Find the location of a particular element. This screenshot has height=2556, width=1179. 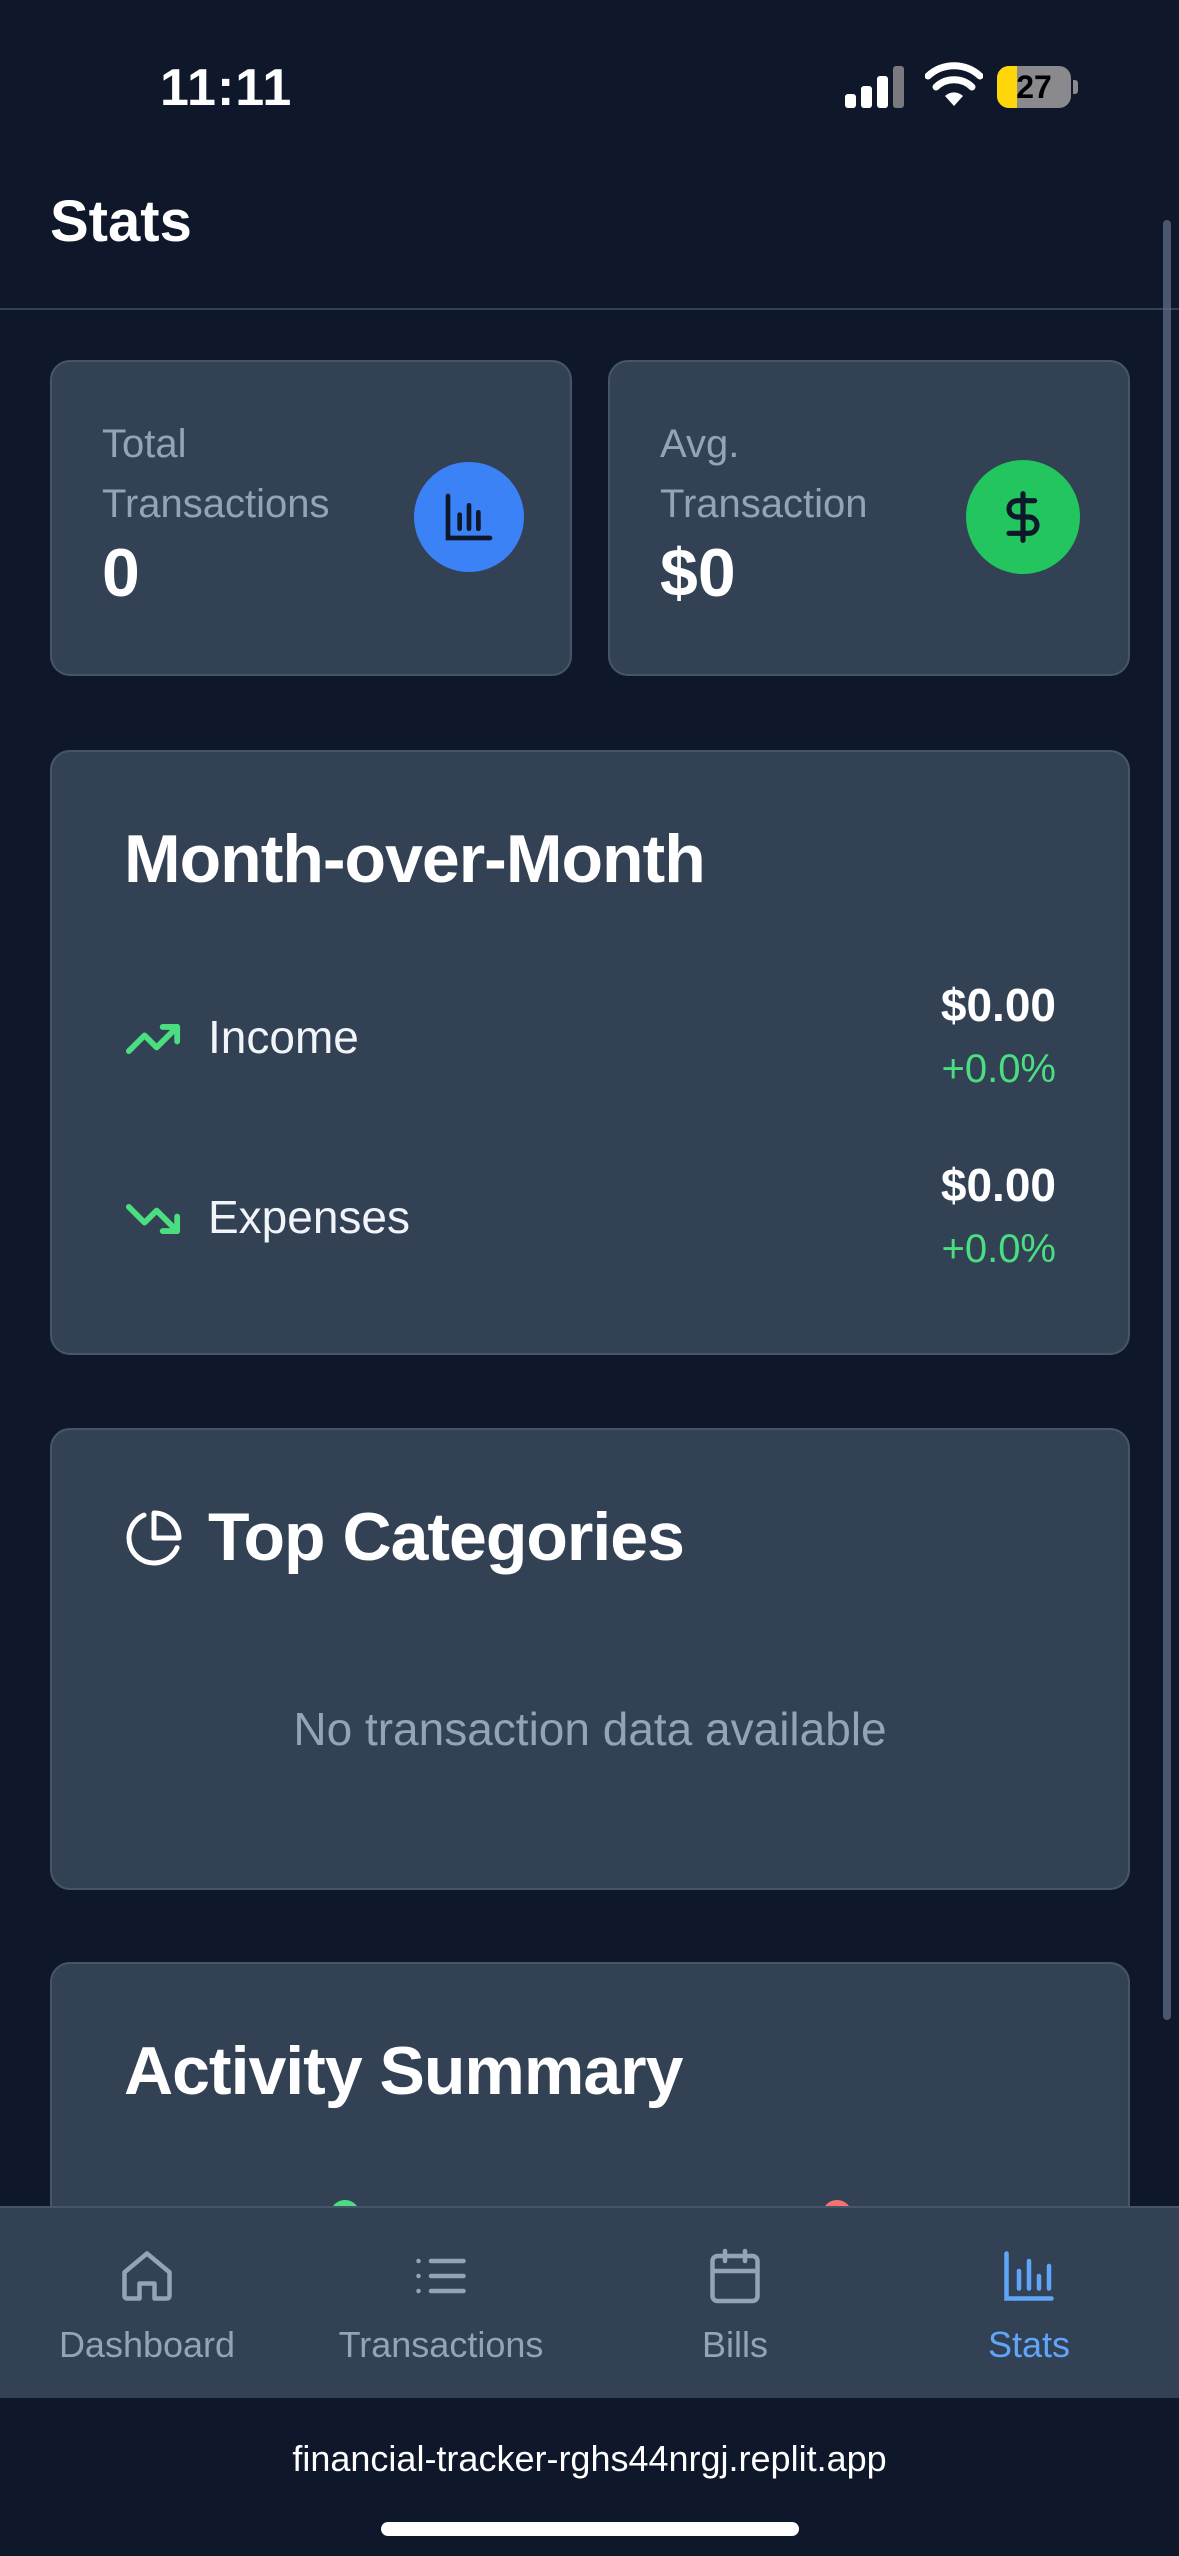

calendar-icon is located at coordinates (735, 2276).